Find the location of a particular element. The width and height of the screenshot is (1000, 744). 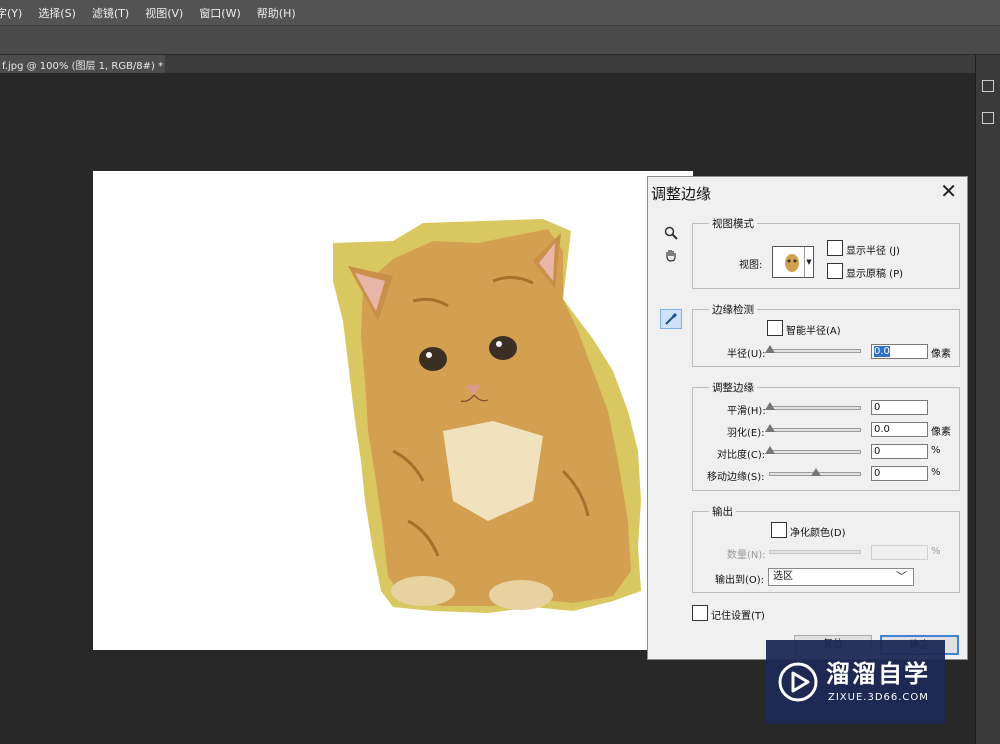

contrast-slider is located at coordinates (813, 450).